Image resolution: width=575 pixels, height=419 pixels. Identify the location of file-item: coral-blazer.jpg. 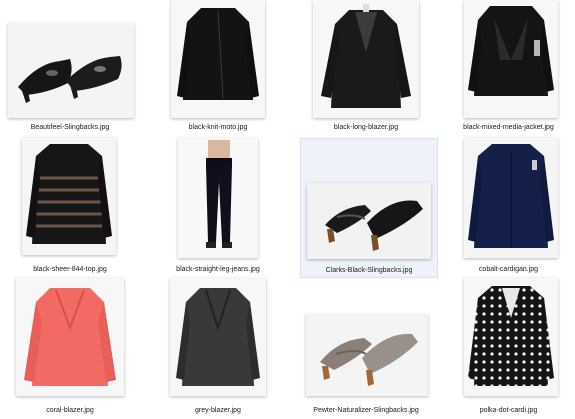
(70, 348).